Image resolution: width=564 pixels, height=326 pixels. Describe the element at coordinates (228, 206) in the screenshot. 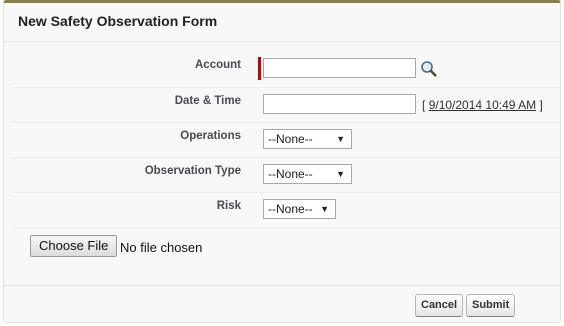

I see `risk-label: Risk` at that location.